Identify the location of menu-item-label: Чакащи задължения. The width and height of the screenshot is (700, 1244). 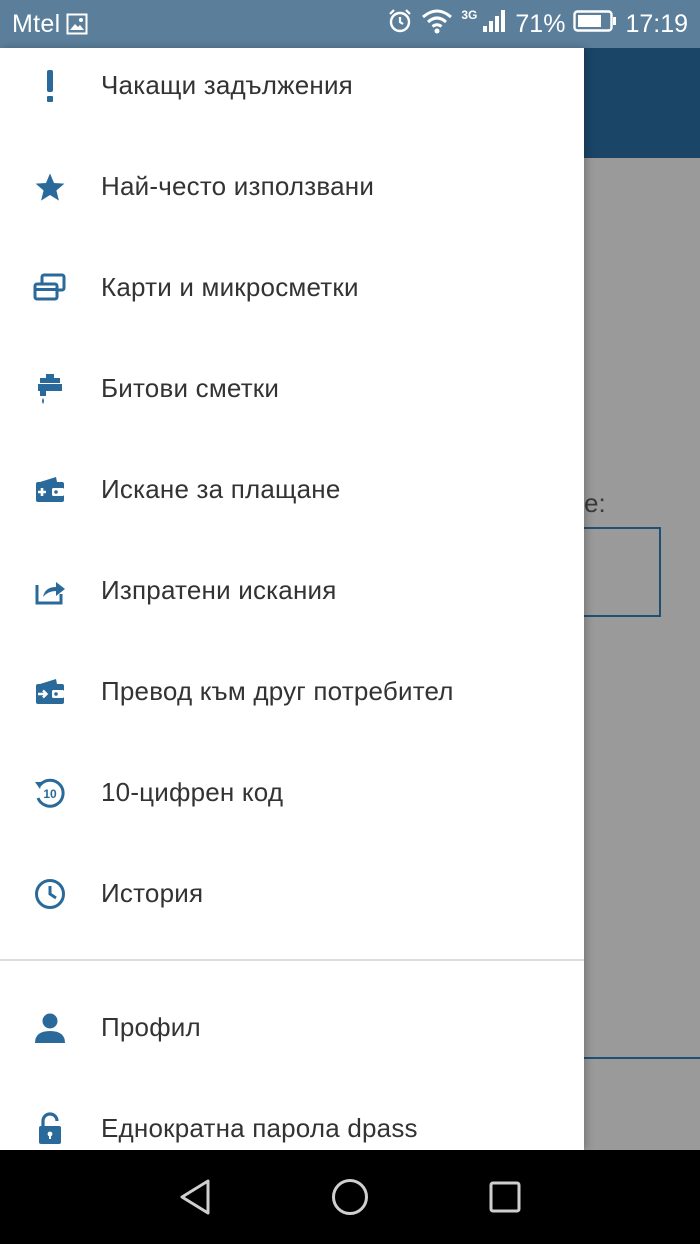
(227, 85).